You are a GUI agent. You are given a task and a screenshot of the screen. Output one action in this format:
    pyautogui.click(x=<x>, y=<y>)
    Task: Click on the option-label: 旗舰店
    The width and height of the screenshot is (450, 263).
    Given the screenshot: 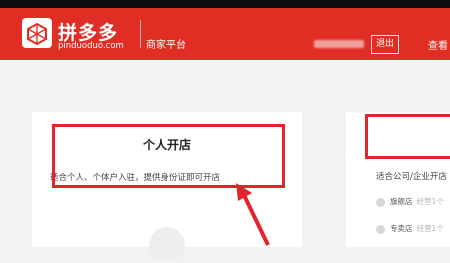 What is the action you would take?
    pyautogui.click(x=401, y=201)
    